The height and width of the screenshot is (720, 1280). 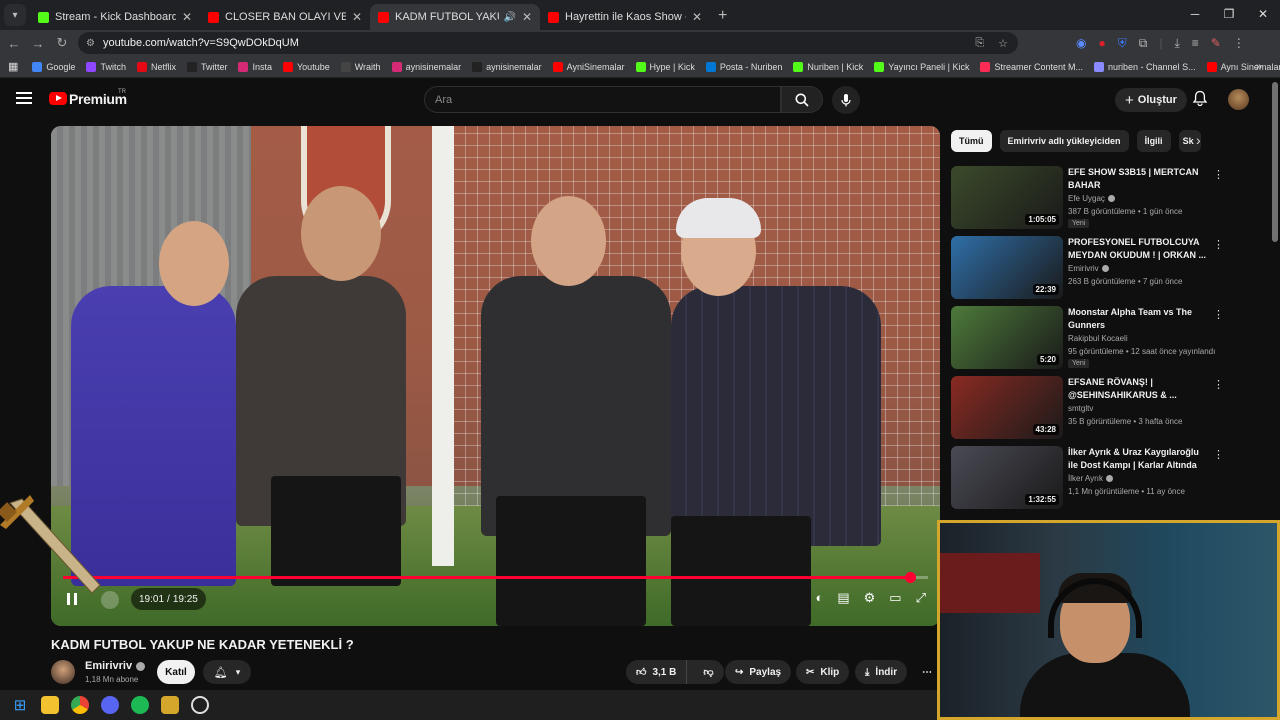 I want to click on share-button: ↪ Paylaş, so click(x=758, y=672).